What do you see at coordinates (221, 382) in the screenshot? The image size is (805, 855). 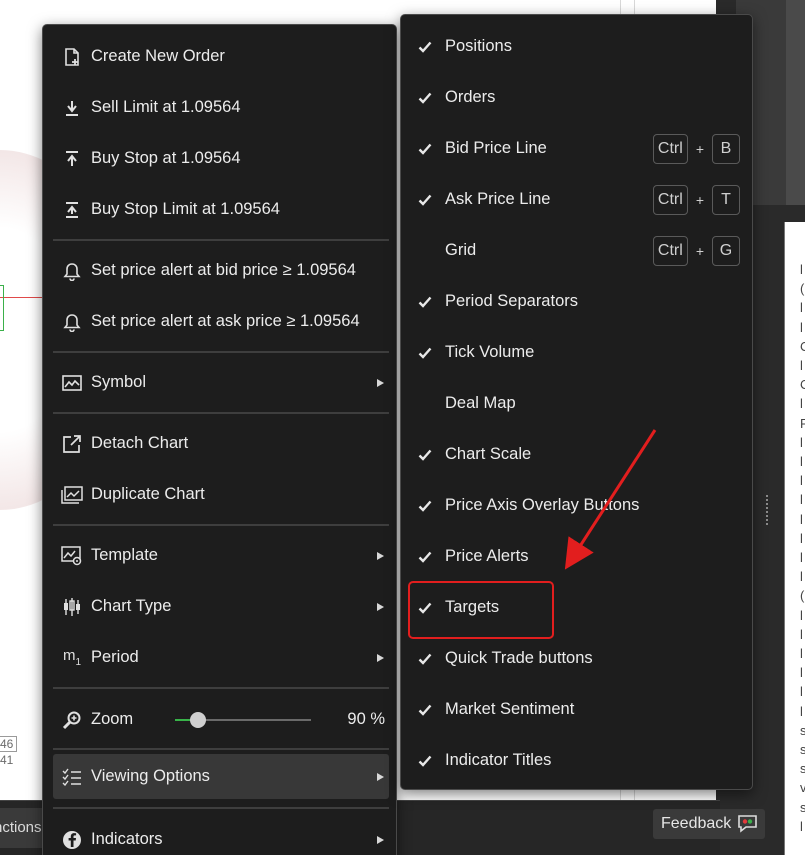 I see `menu-item-symbol: Symbol` at bounding box center [221, 382].